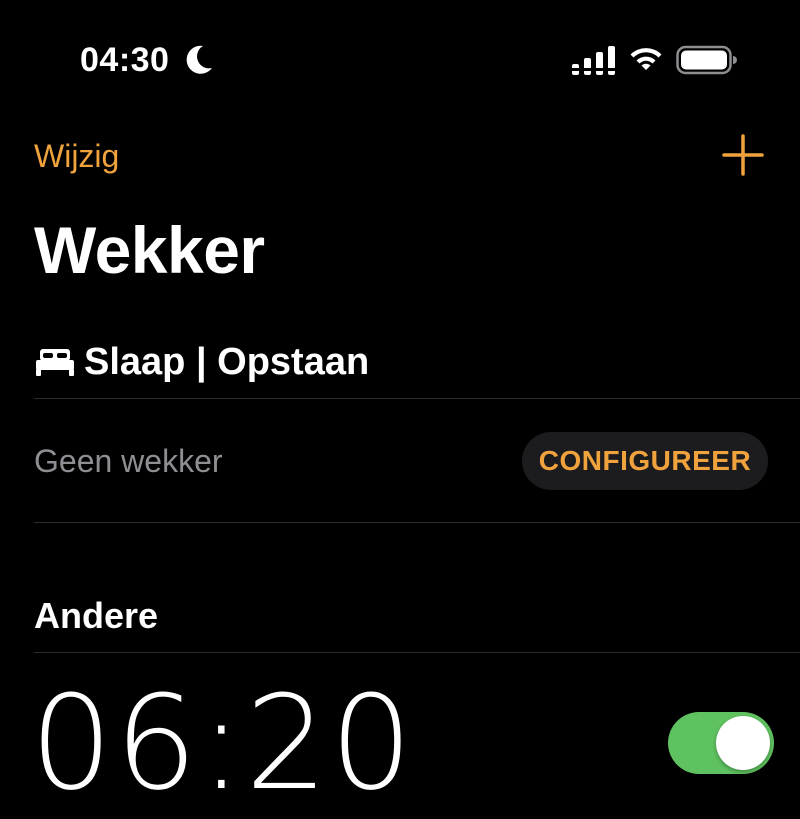  I want to click on bed-icon, so click(55, 362).